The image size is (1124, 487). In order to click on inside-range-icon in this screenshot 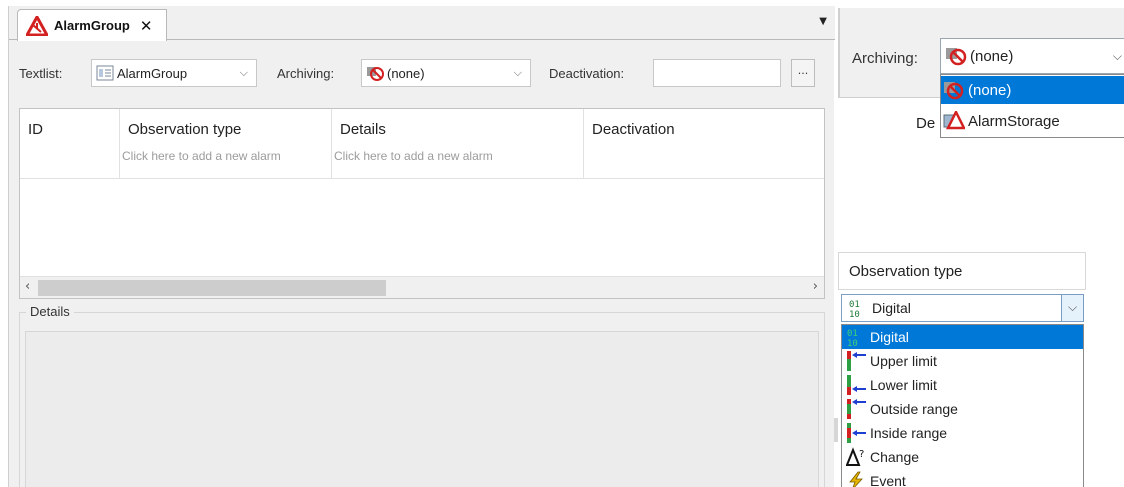, I will do `click(857, 433)`.